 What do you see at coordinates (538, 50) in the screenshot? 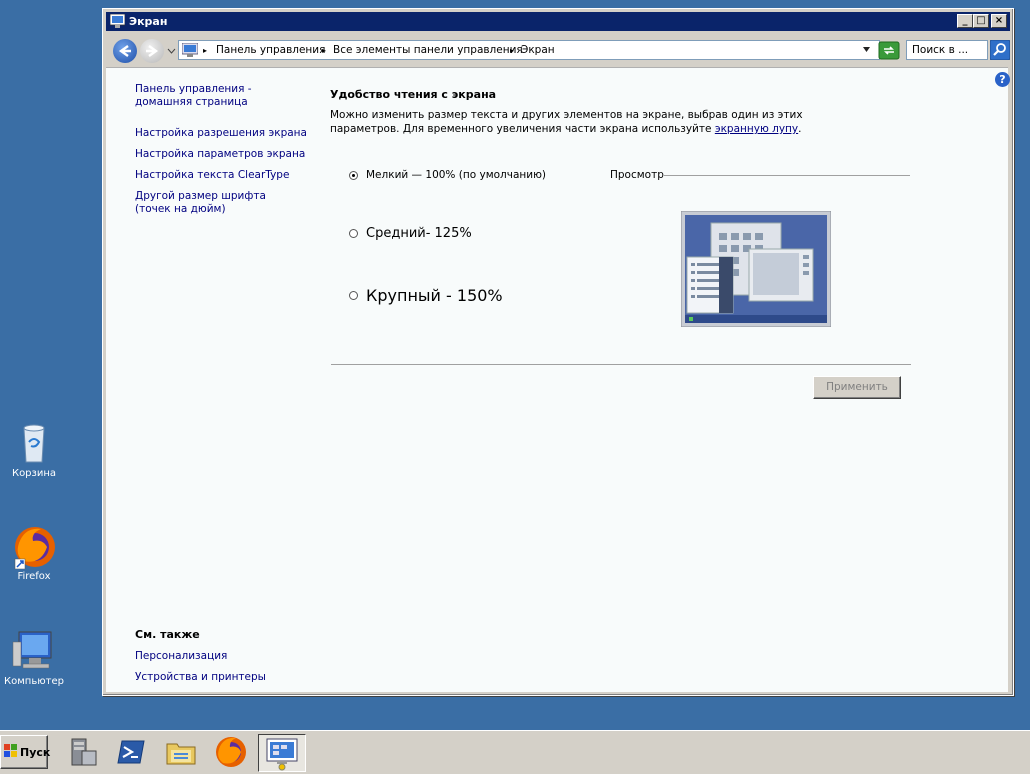
I see `breadcrumb-display: Экран` at bounding box center [538, 50].